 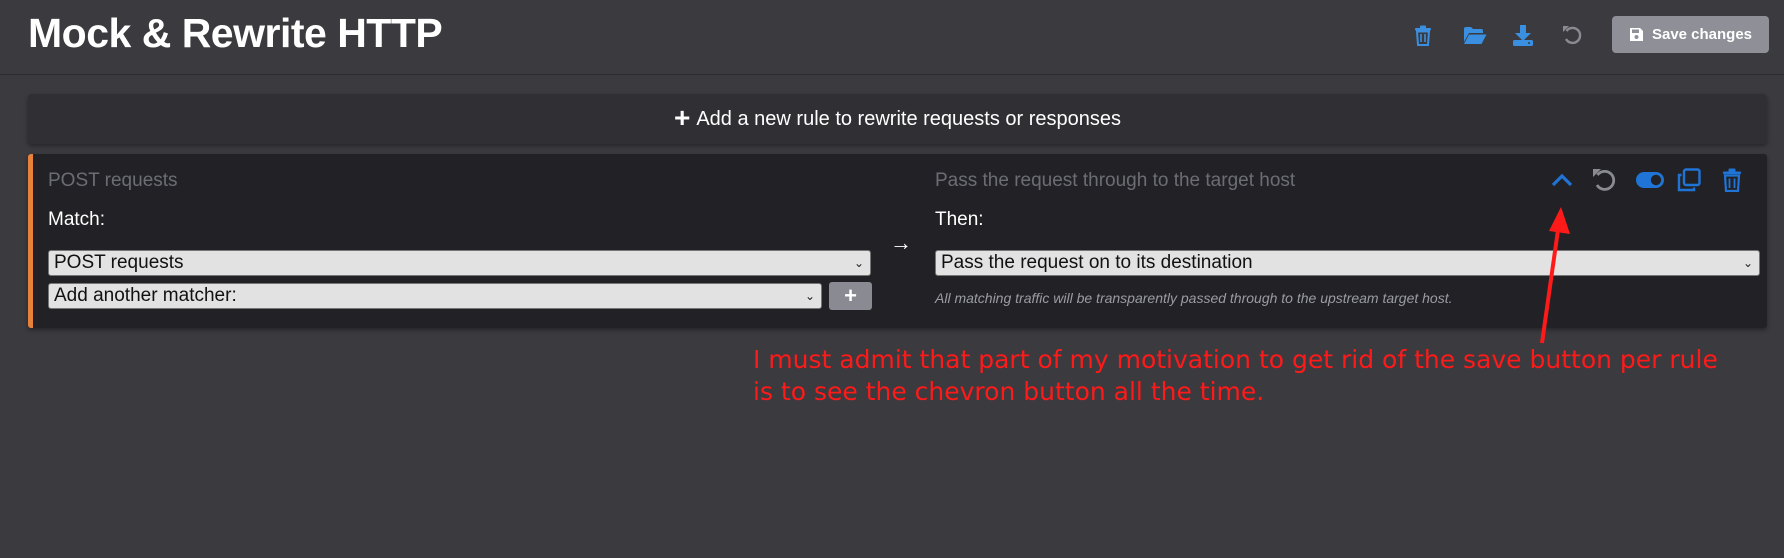 I want to click on add-matcher-select-value: Add another matcher:, so click(x=145, y=295).